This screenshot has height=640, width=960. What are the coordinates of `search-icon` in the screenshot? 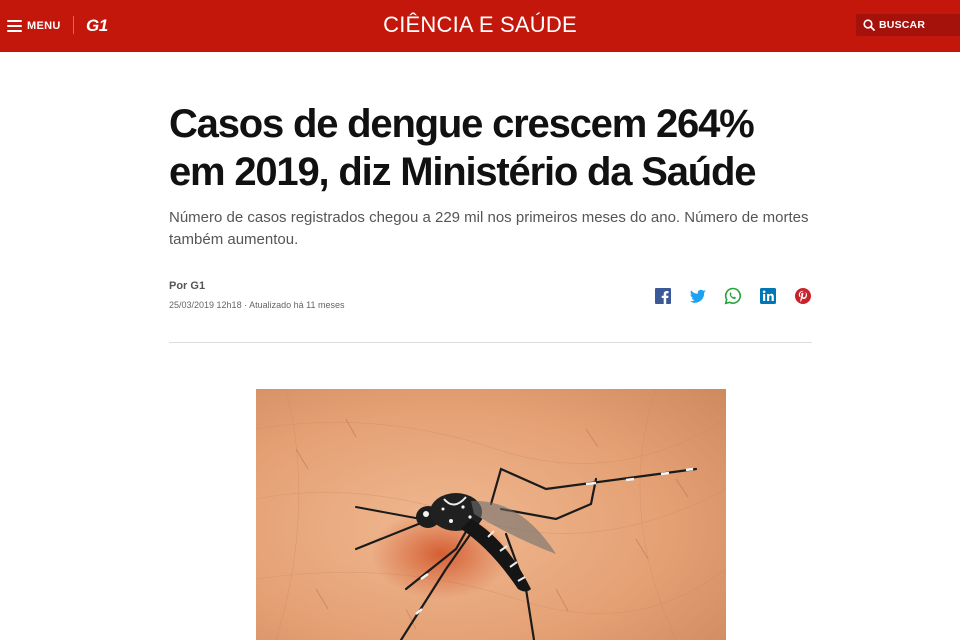 It's located at (869, 25).